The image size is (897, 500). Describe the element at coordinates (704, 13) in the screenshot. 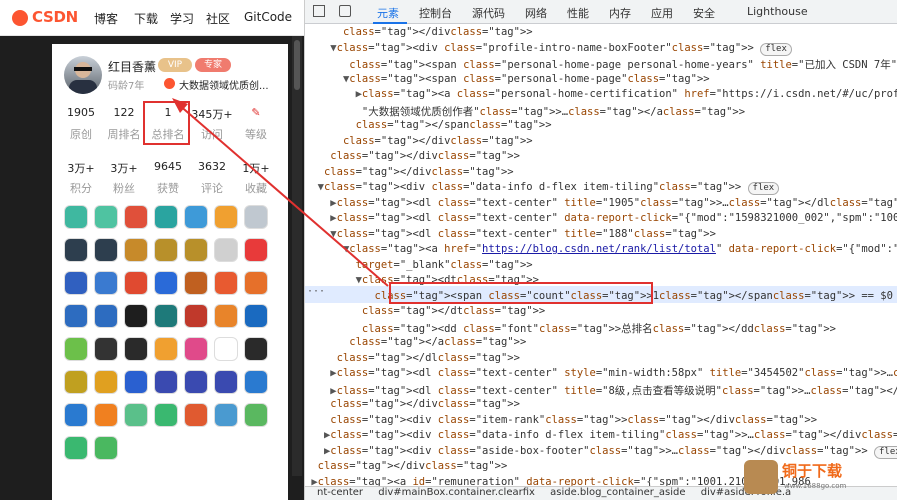

I see `tab-security: 安全` at that location.